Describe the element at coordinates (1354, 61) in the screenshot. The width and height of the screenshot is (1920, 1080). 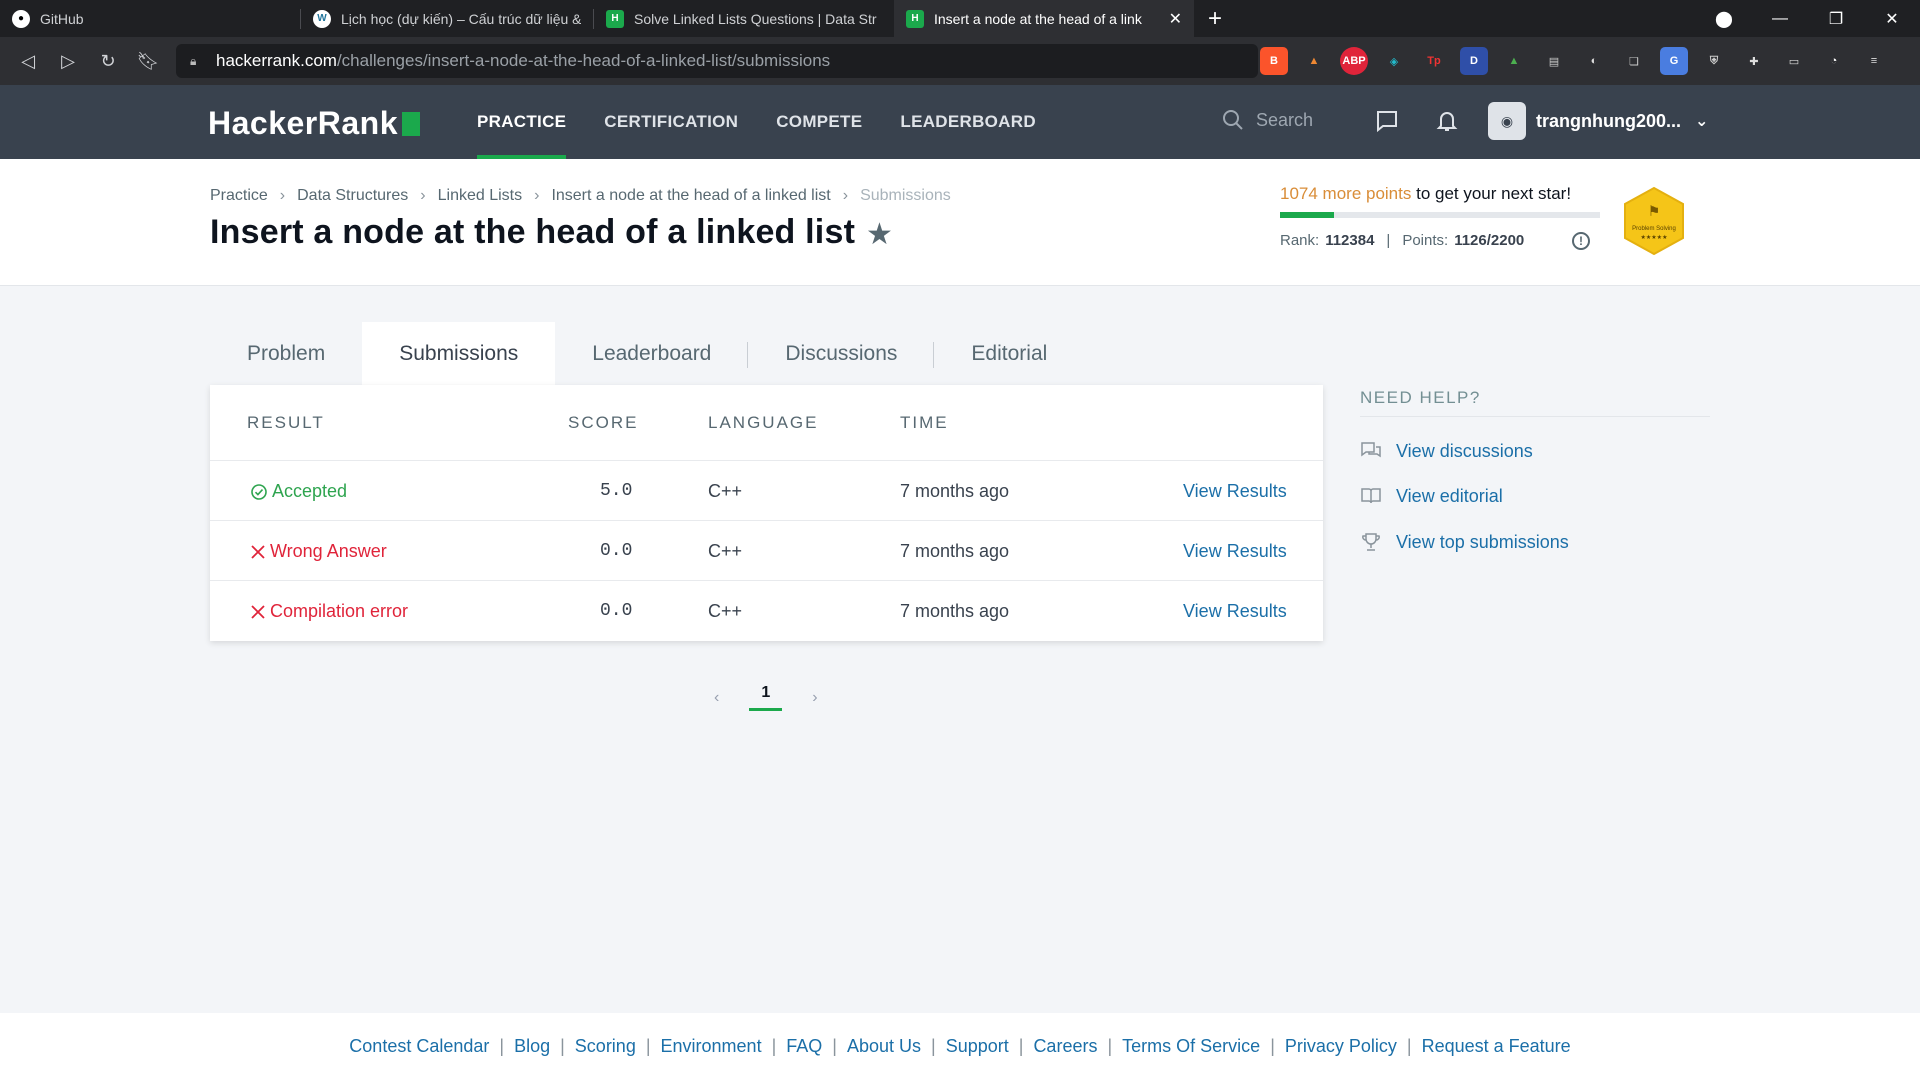
I see `adblock-icon: ABP` at that location.